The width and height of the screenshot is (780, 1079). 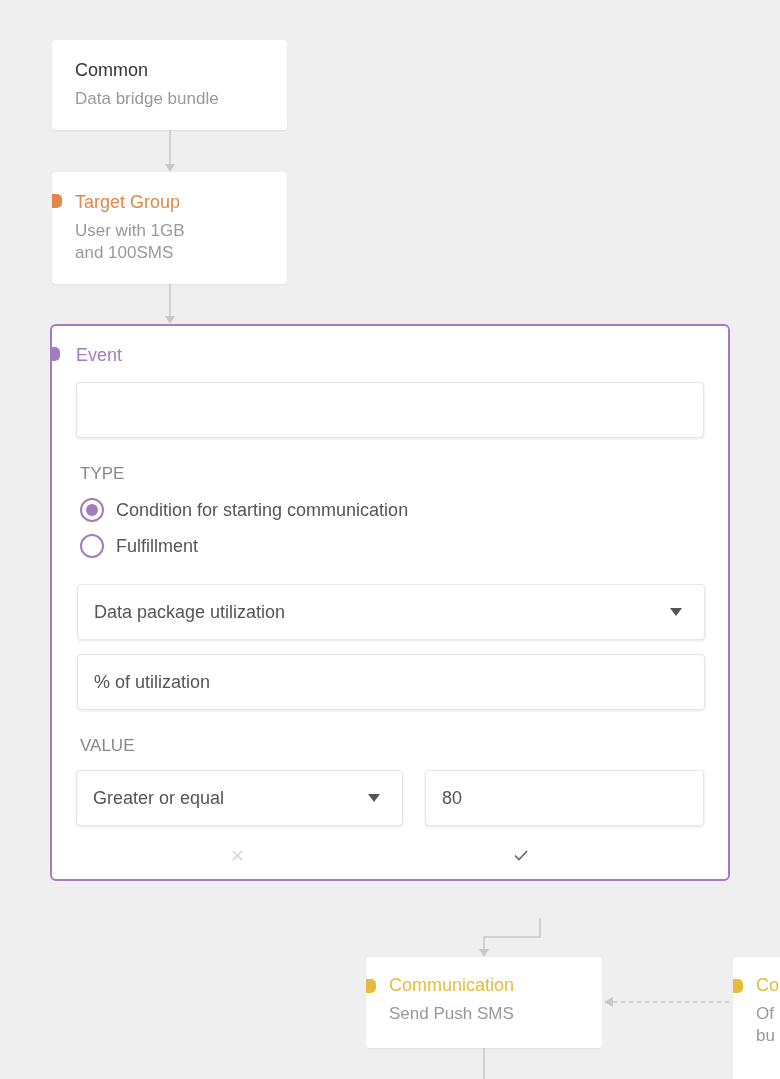 I want to click on node-subtitle: Data bridge bundle, so click(x=147, y=99).